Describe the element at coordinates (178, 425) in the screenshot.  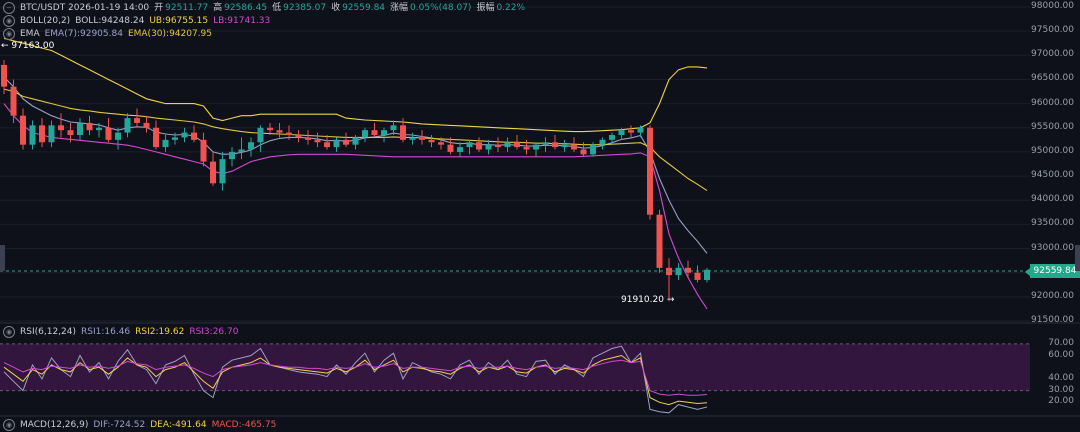
I see `dea-value: DEA:-491.64` at that location.